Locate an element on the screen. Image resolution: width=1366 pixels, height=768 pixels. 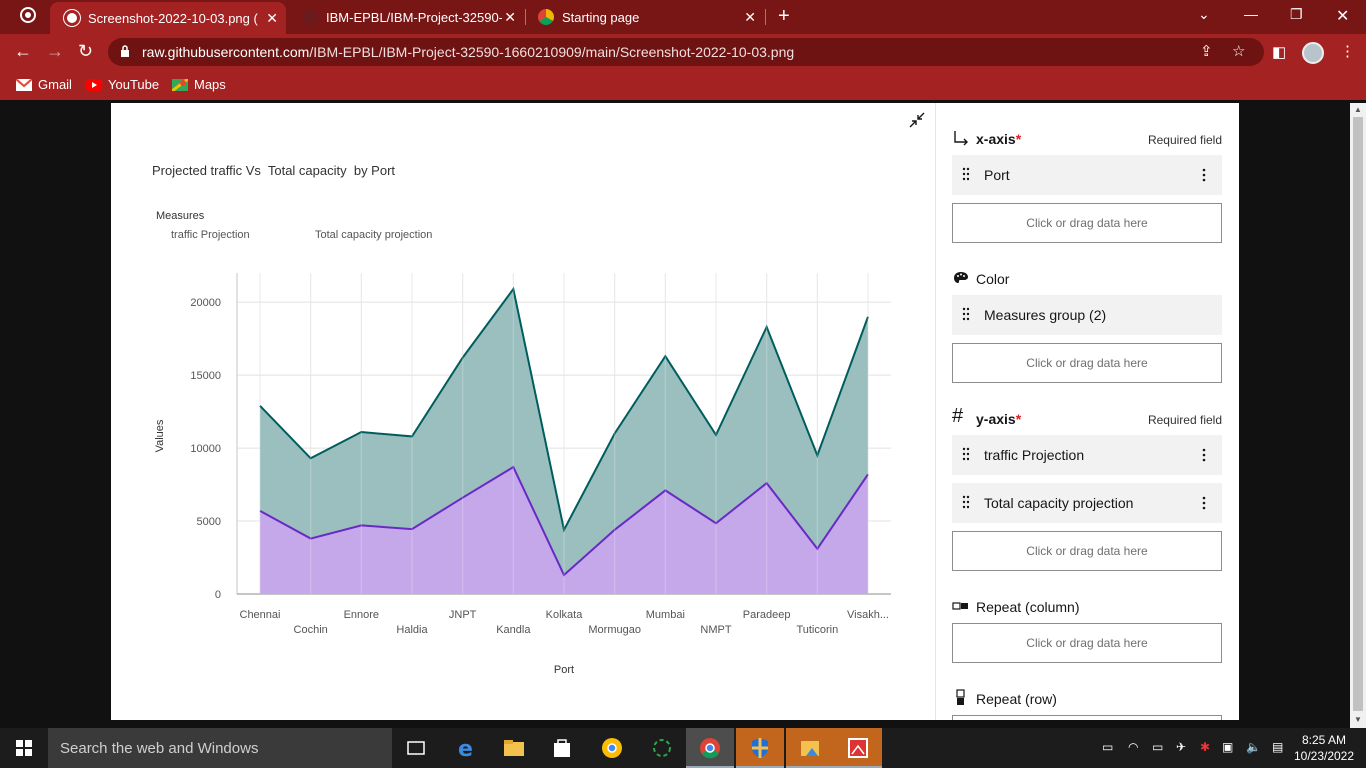
svg-text: e is located at coordinates (465, 748).